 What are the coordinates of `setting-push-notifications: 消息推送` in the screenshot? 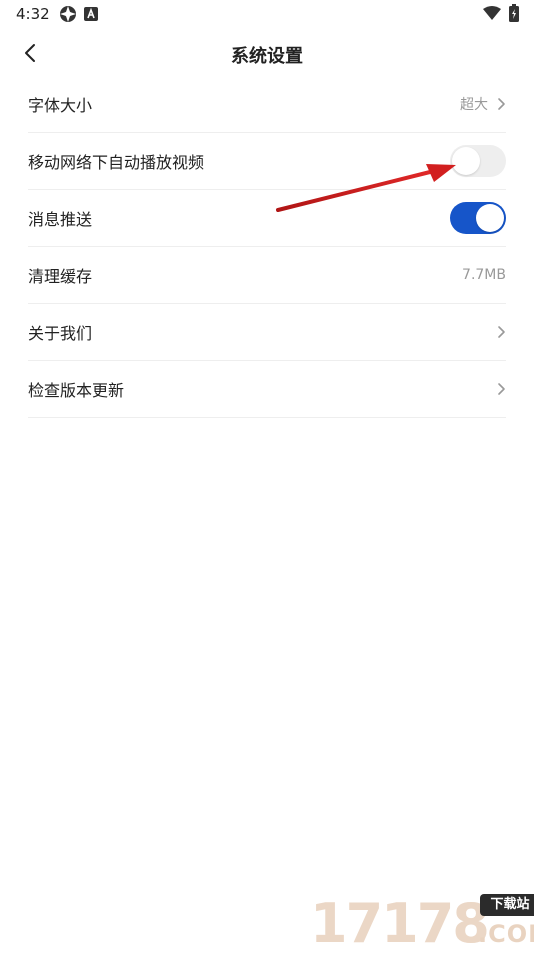 It's located at (267, 218).